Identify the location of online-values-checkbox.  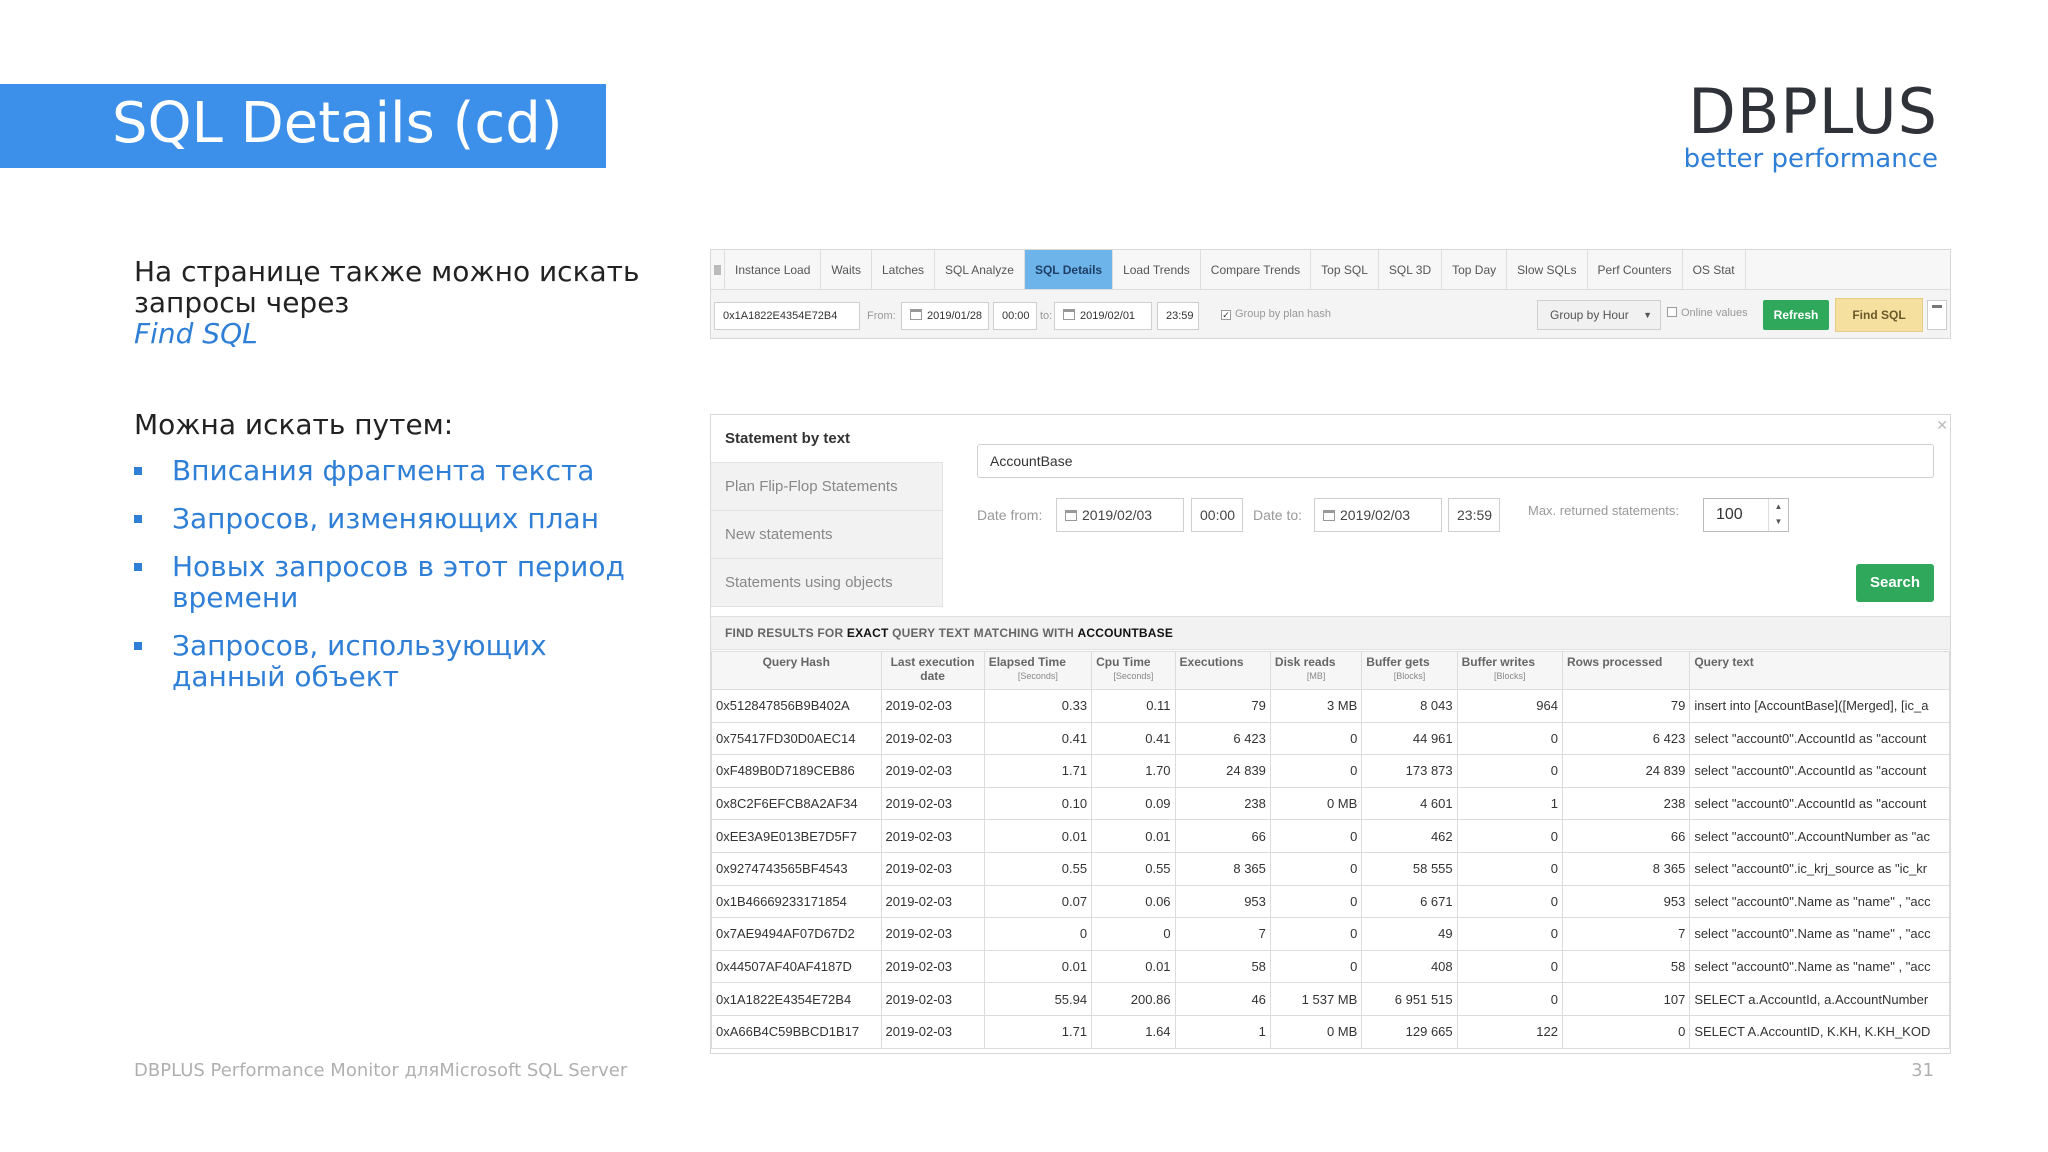
(1672, 312).